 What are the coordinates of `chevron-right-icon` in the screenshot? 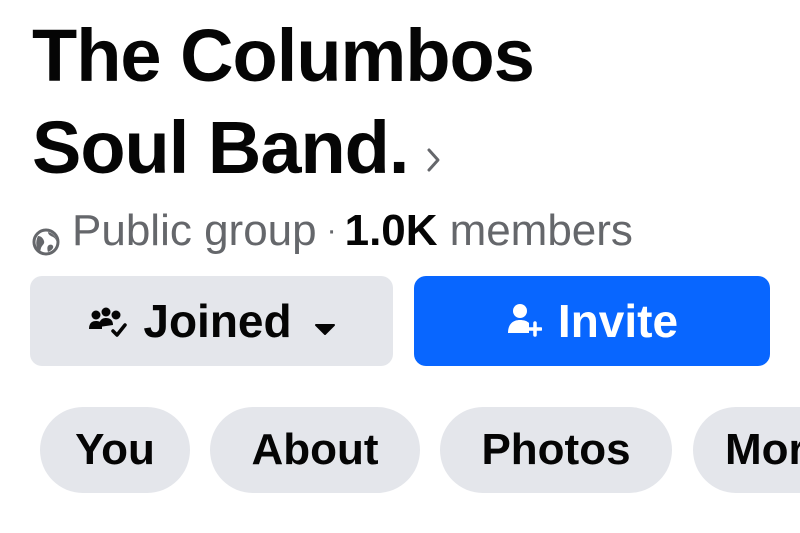 It's located at (434, 149).